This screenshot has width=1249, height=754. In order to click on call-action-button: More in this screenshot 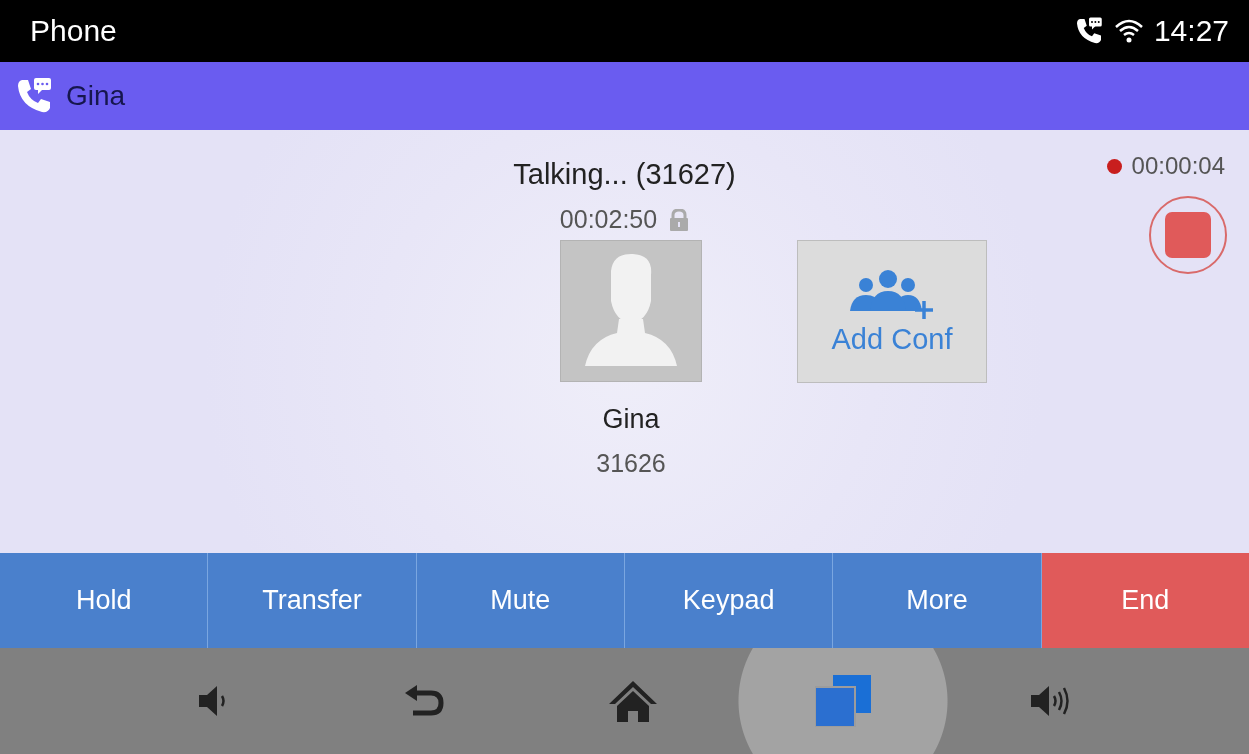, I will do `click(937, 600)`.